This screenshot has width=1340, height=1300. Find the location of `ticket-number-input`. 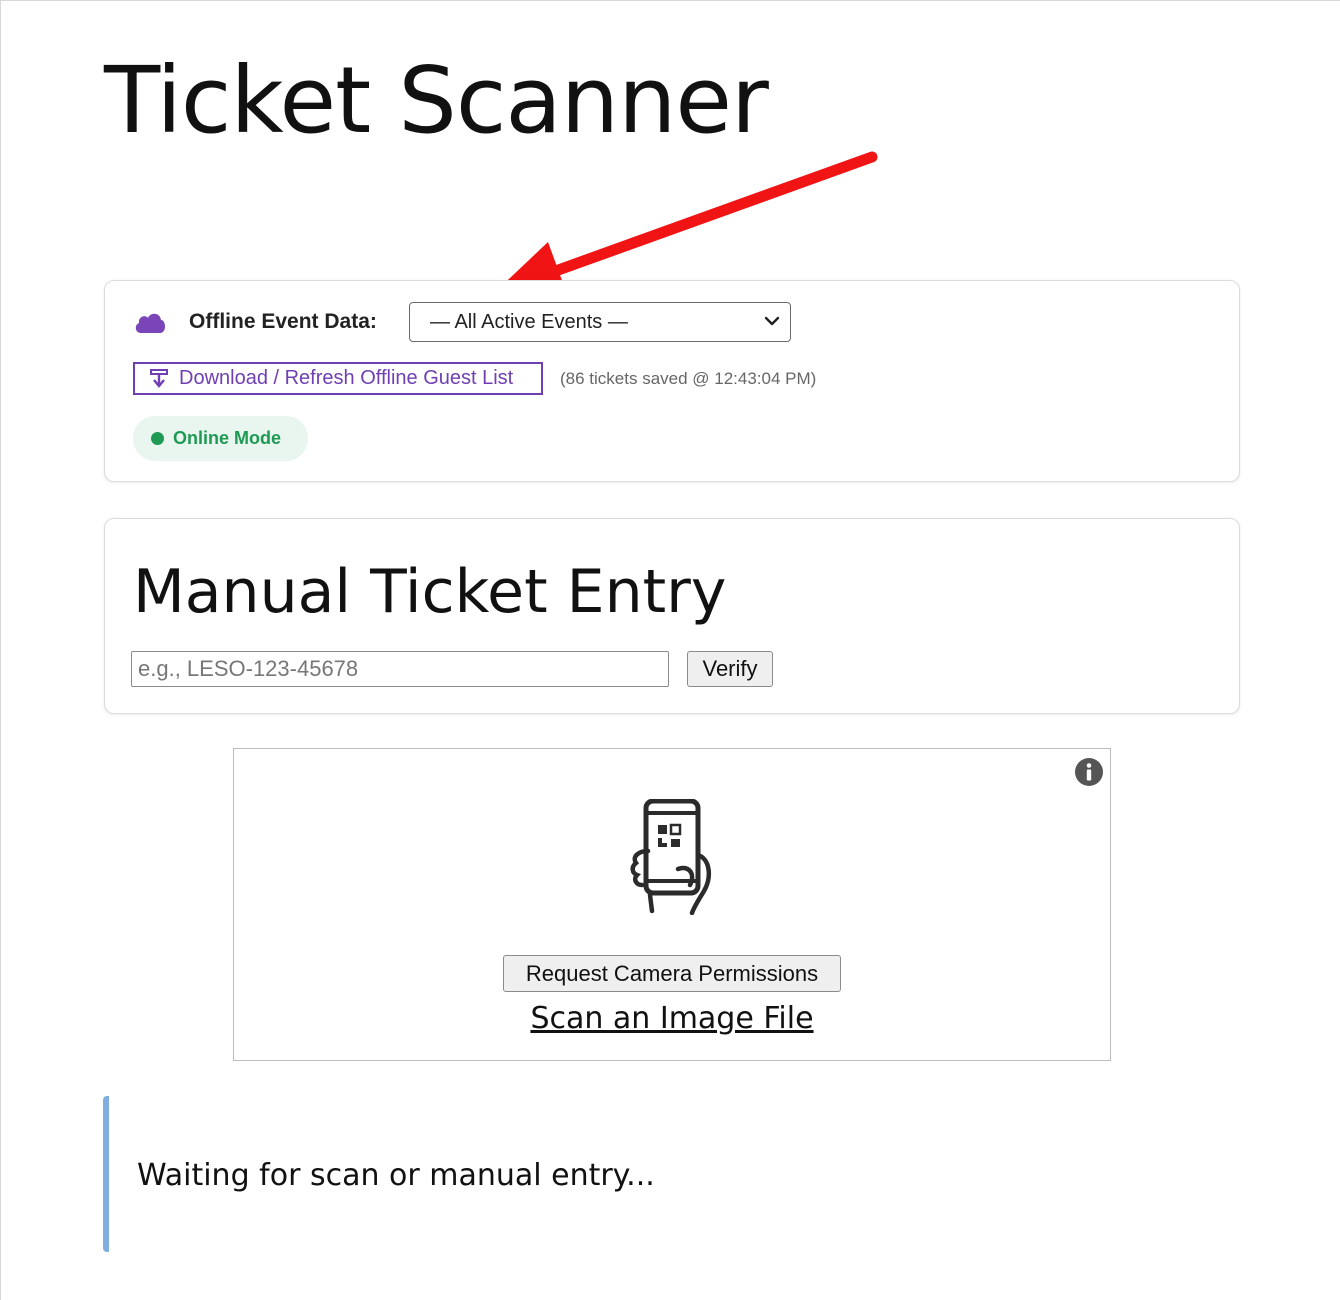

ticket-number-input is located at coordinates (400, 669).